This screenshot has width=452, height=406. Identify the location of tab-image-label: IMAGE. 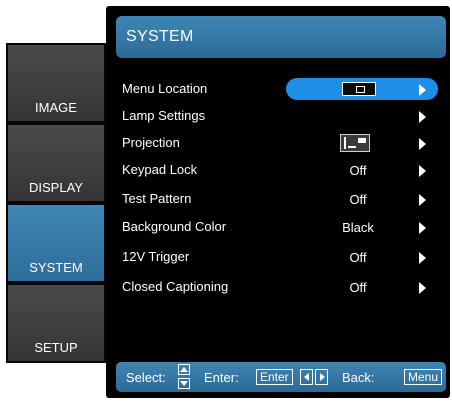
(56, 107).